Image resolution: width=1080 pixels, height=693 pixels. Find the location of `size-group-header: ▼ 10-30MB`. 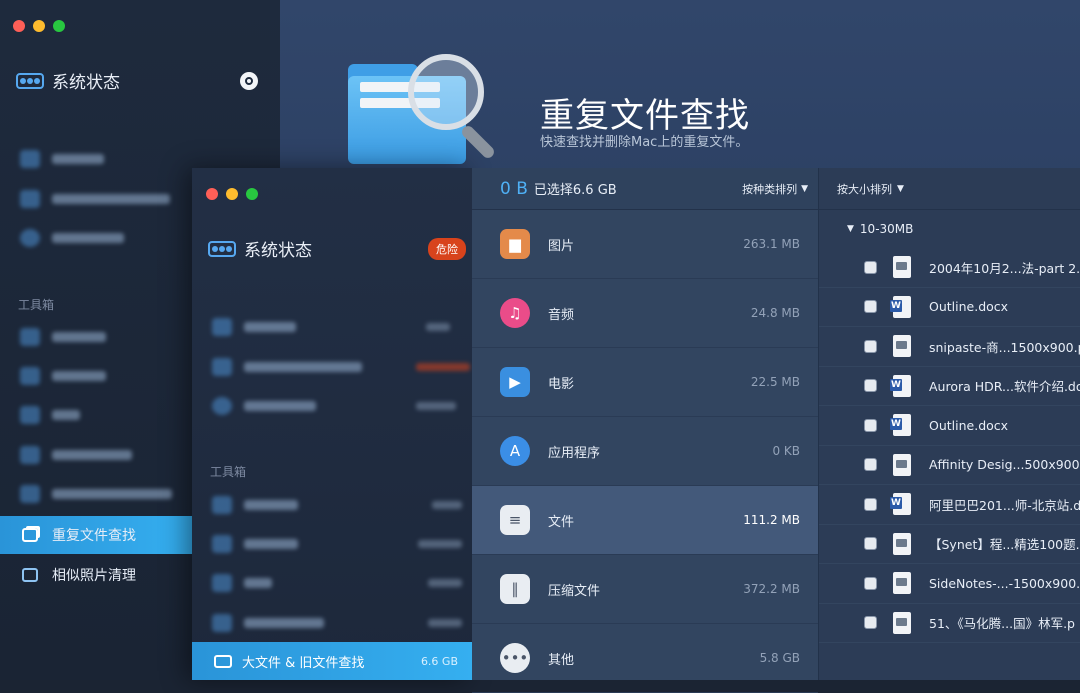

size-group-header: ▼ 10-30MB is located at coordinates (949, 229).